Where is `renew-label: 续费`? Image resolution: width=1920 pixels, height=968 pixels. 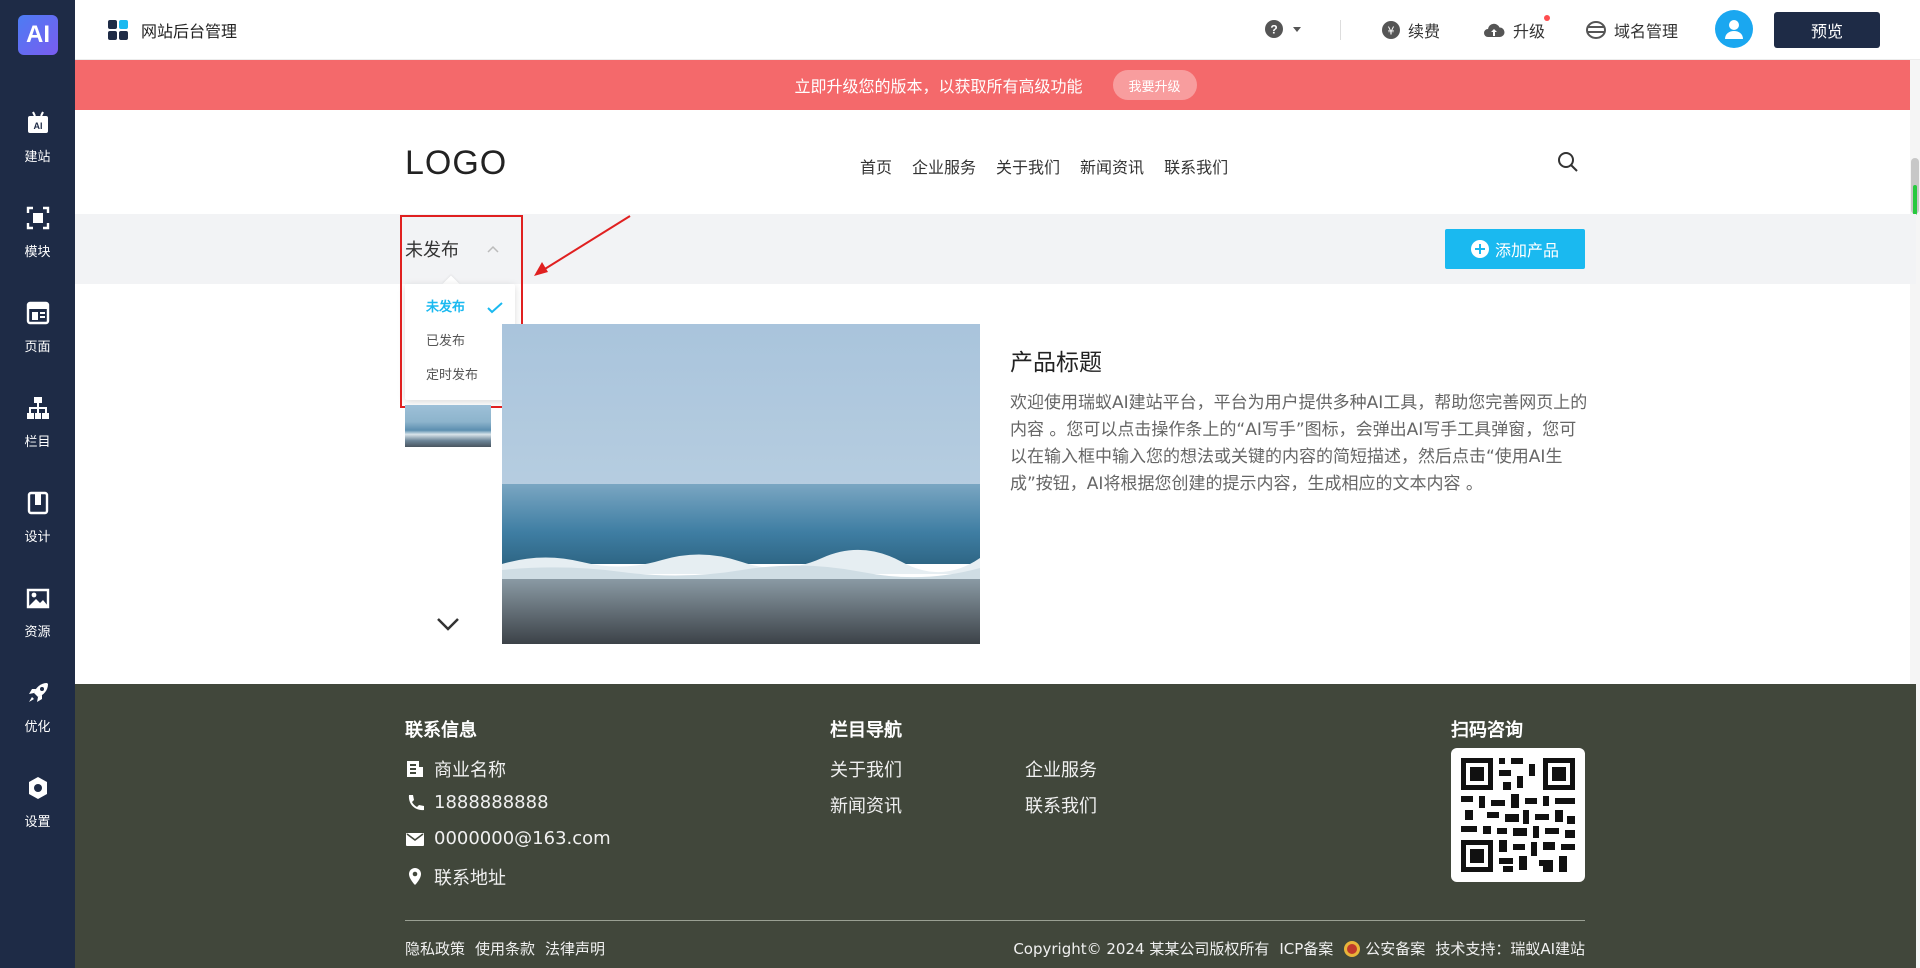
renew-label: 续费 is located at coordinates (1424, 31).